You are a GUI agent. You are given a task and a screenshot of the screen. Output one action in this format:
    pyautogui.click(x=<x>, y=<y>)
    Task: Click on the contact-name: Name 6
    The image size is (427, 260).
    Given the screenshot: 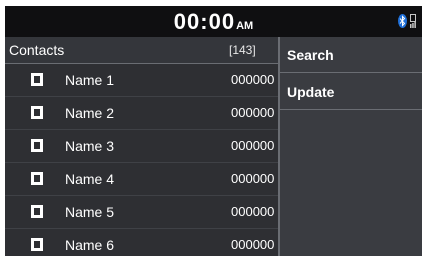 What is the action you would take?
    pyautogui.click(x=90, y=245)
    